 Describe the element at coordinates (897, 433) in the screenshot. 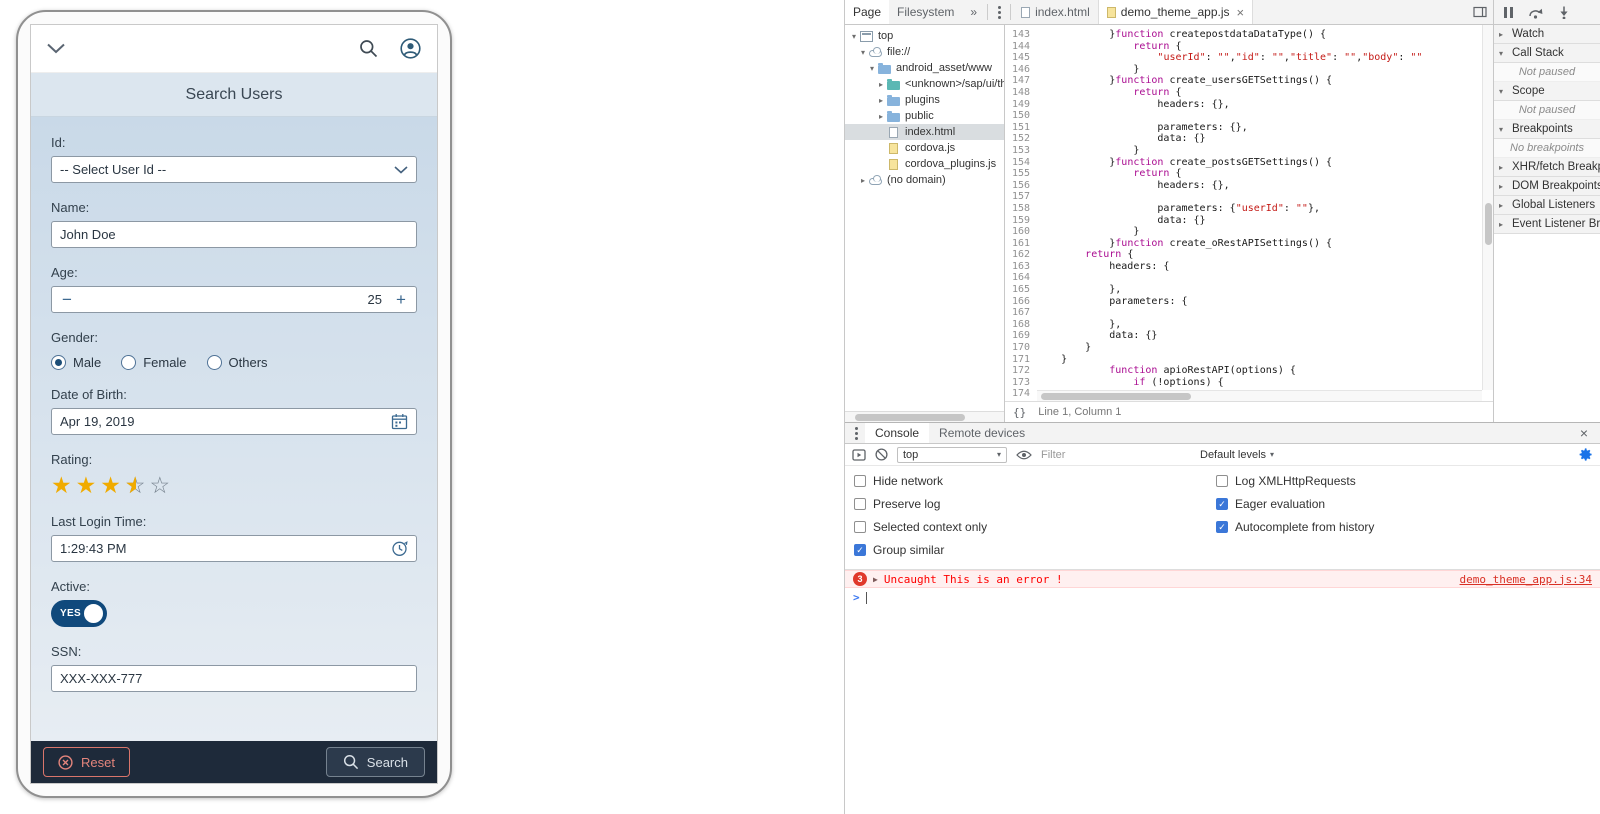

I see `tab-console: Console` at that location.